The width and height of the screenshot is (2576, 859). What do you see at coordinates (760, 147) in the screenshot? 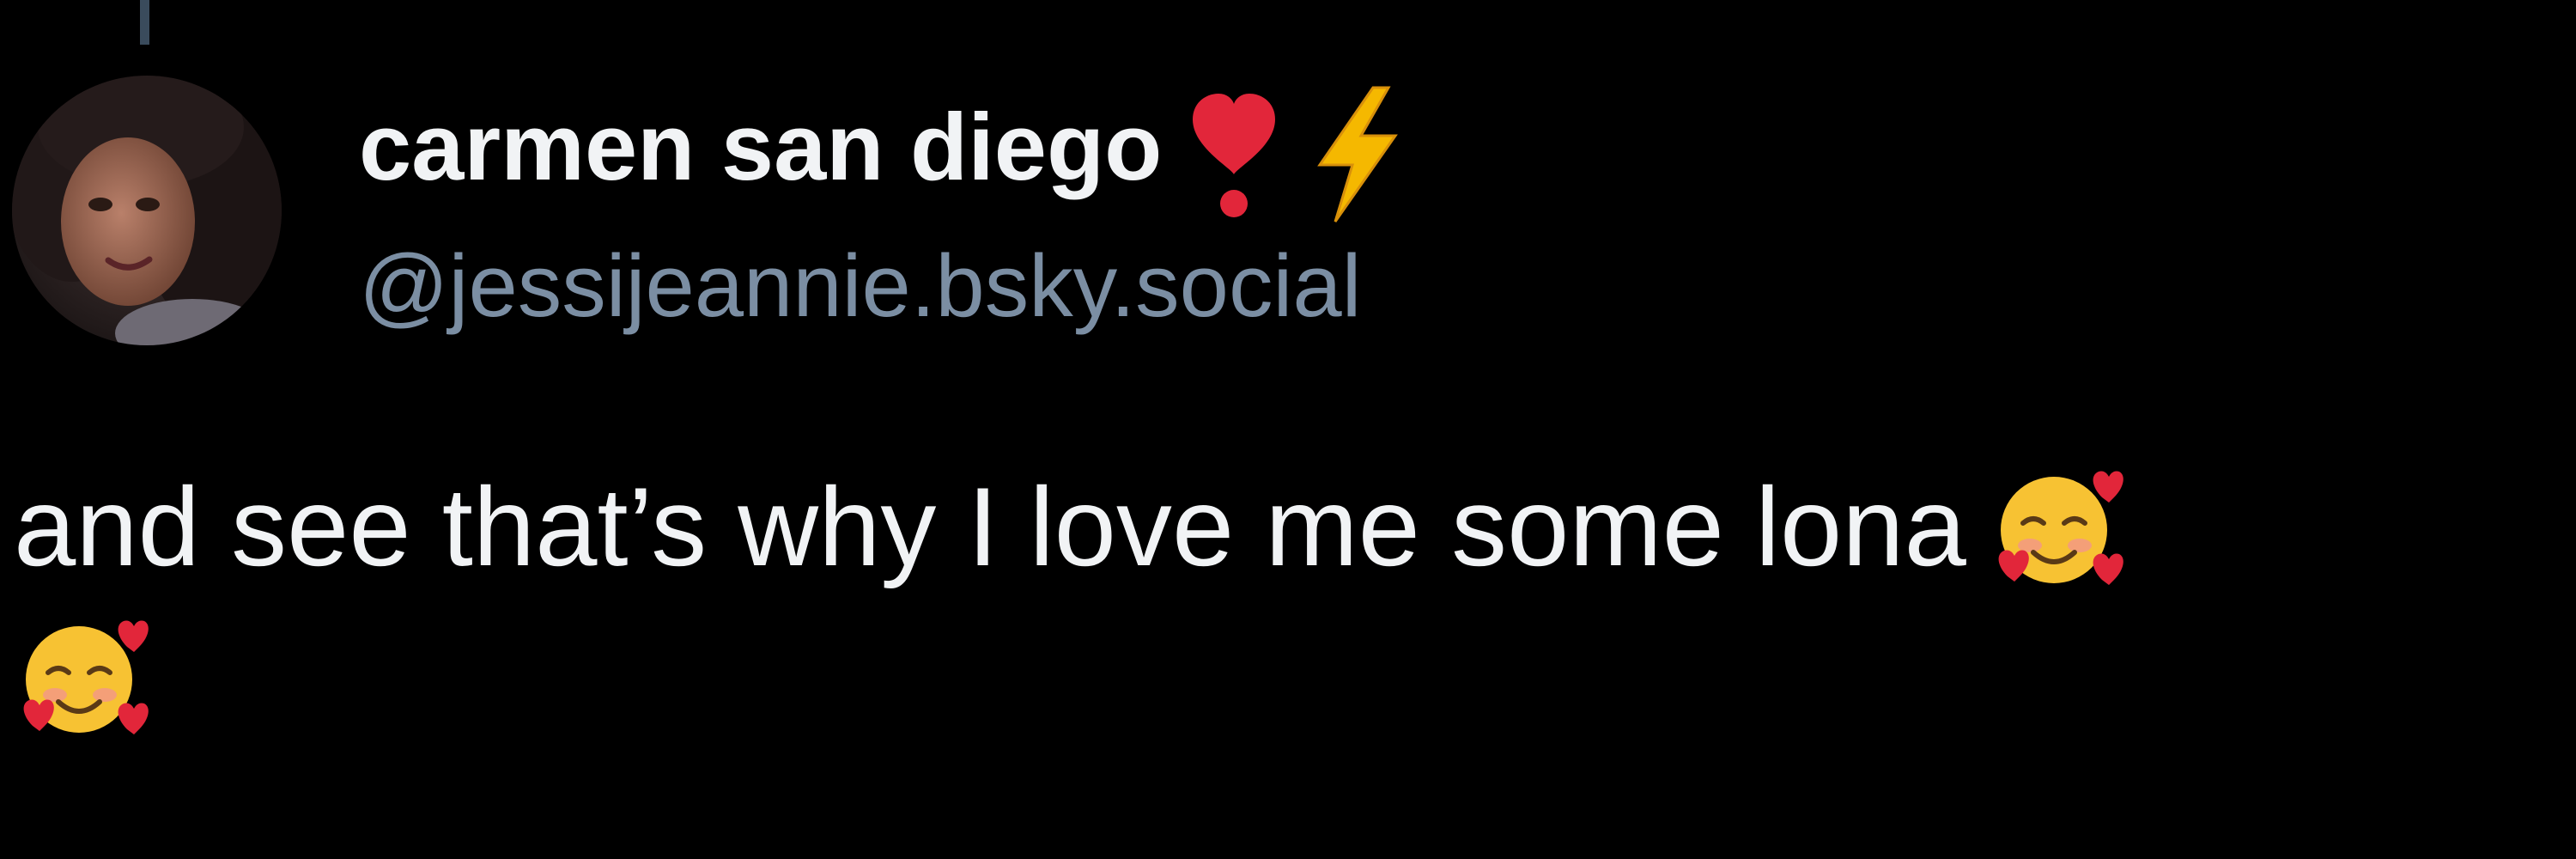
I see `author-display-name: carmen san diego` at bounding box center [760, 147].